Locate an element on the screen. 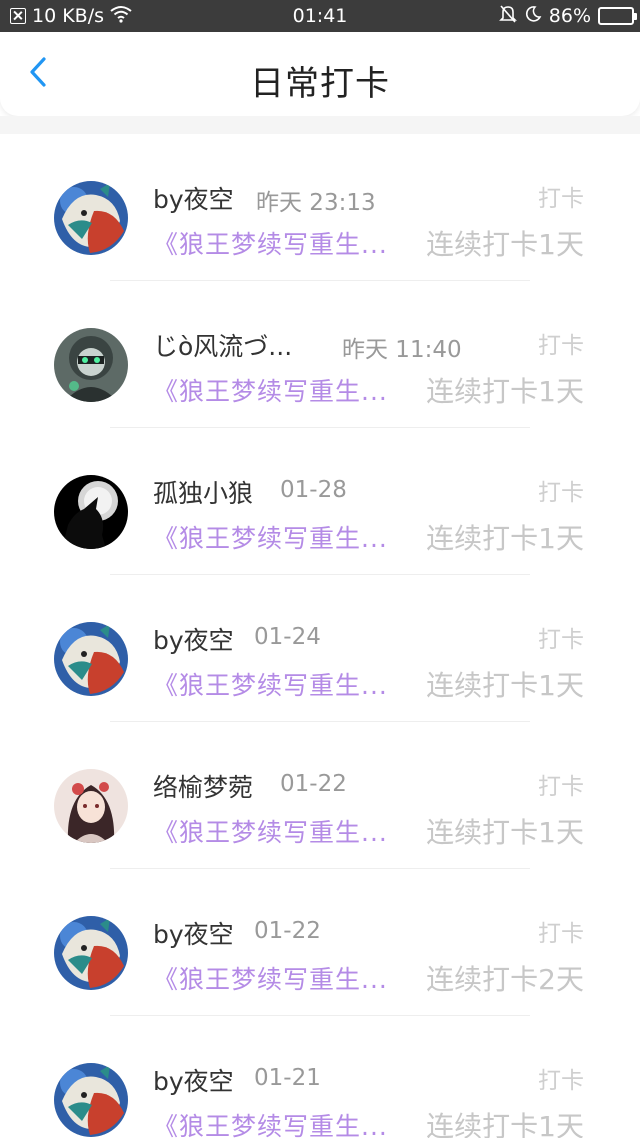  header-spacer is located at coordinates (320, 125).